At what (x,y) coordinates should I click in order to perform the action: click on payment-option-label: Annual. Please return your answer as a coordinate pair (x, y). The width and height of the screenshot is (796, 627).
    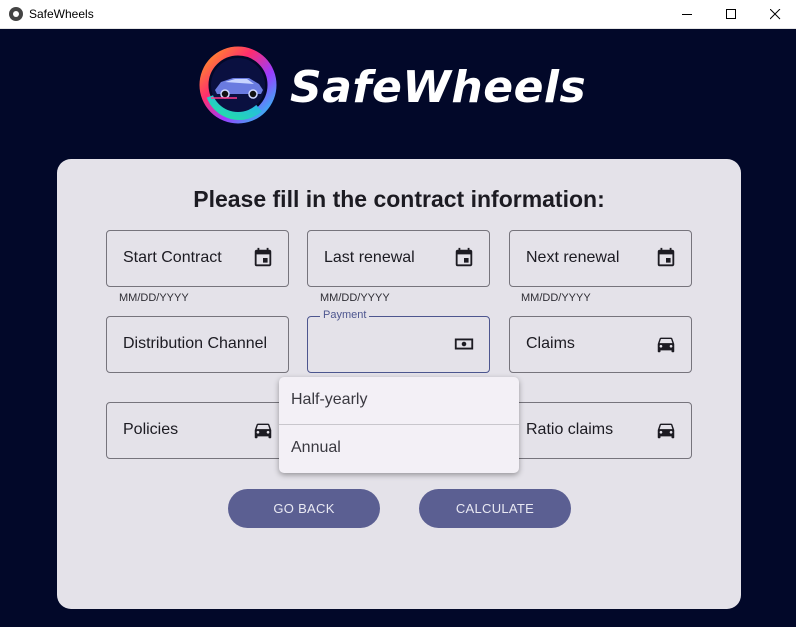
    Looking at the image, I should click on (316, 447).